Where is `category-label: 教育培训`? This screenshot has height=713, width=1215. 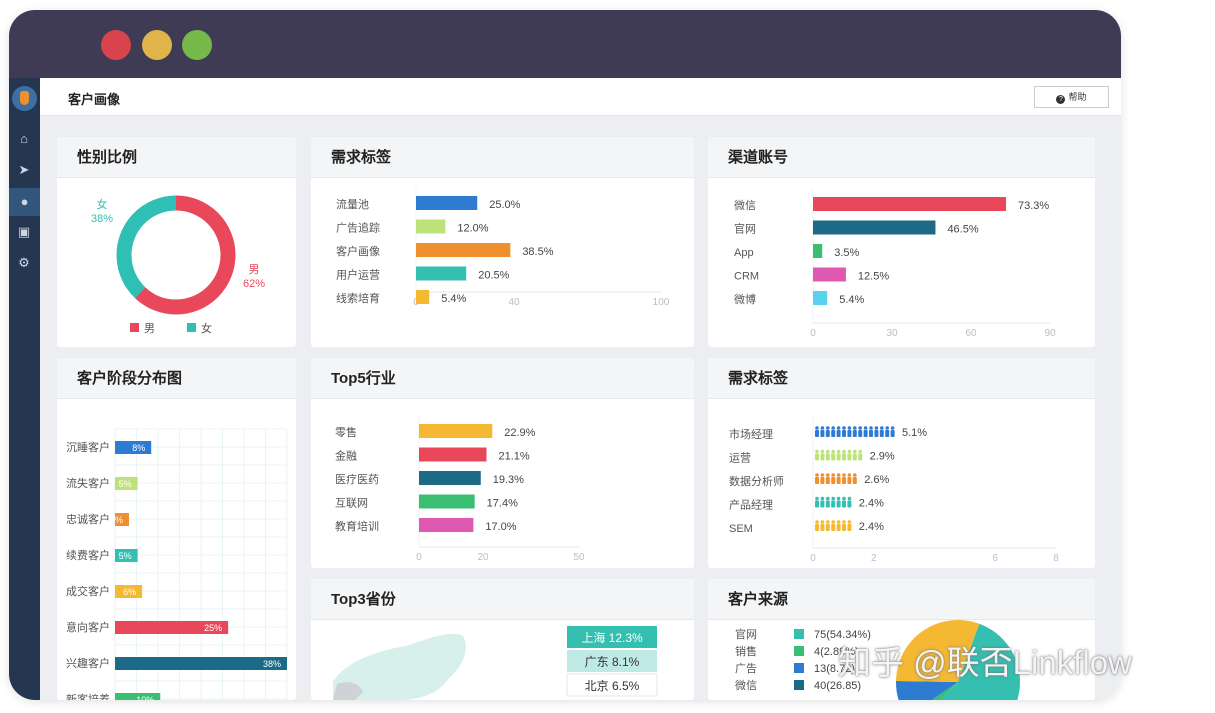
category-label: 教育培训 is located at coordinates (357, 526).